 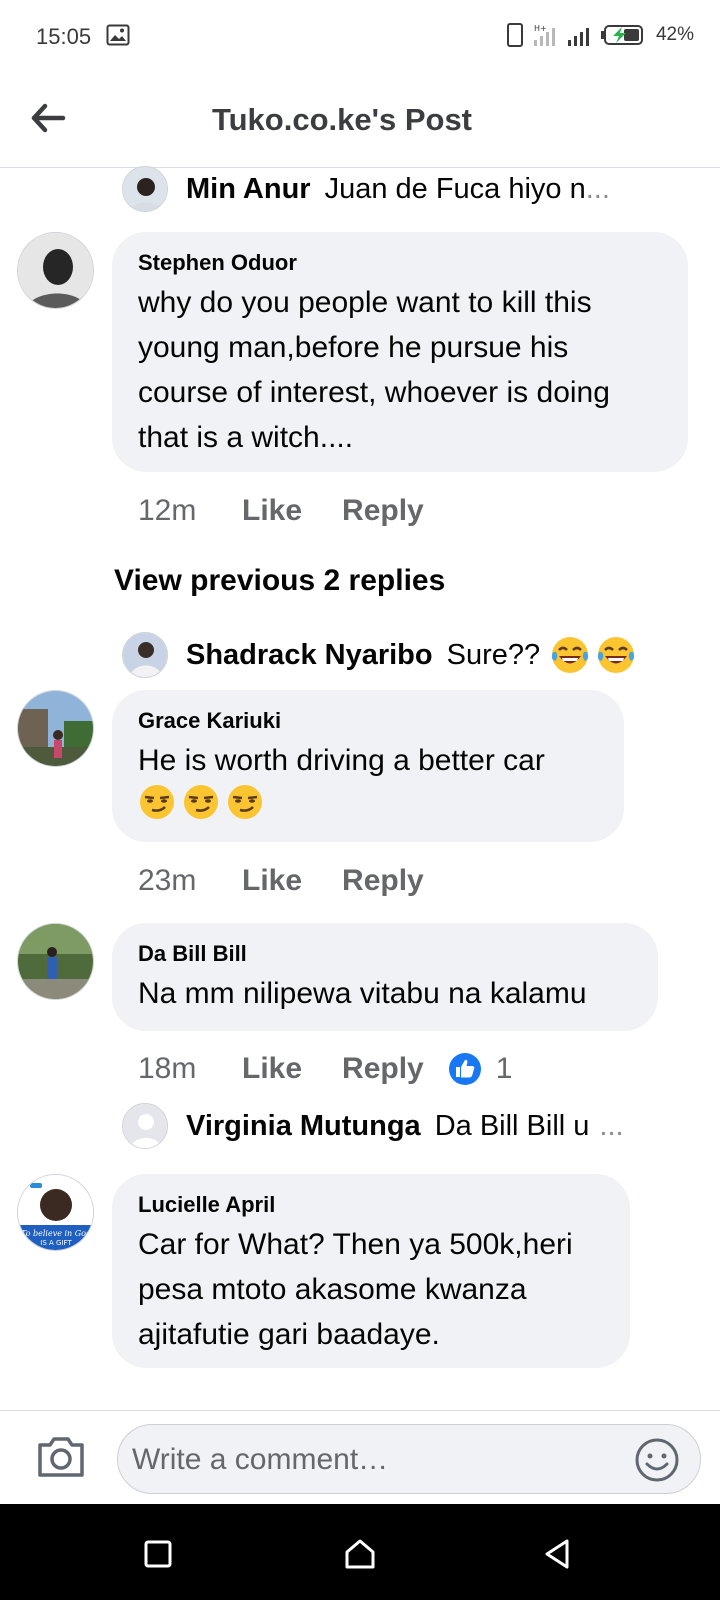 I want to click on like-reaction-icon, so click(x=464, y=1069).